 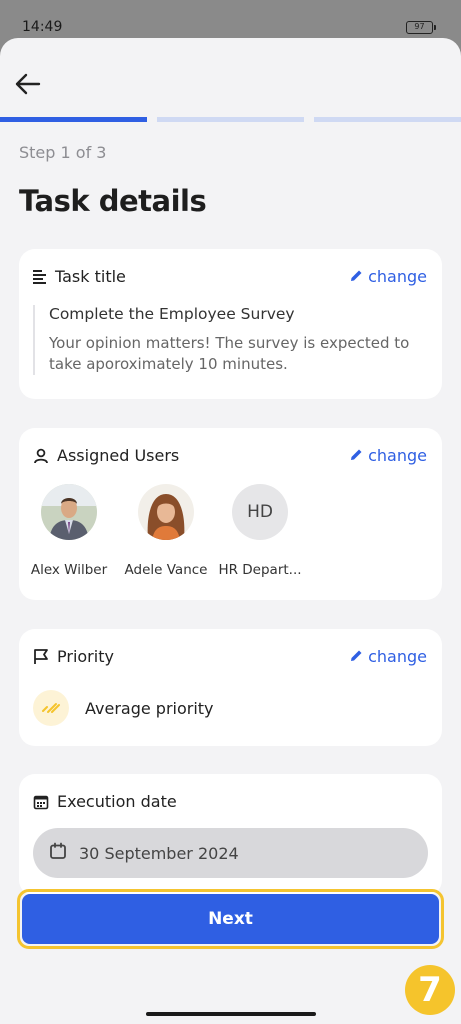 What do you see at coordinates (41, 456) in the screenshot?
I see `user-icon` at bounding box center [41, 456].